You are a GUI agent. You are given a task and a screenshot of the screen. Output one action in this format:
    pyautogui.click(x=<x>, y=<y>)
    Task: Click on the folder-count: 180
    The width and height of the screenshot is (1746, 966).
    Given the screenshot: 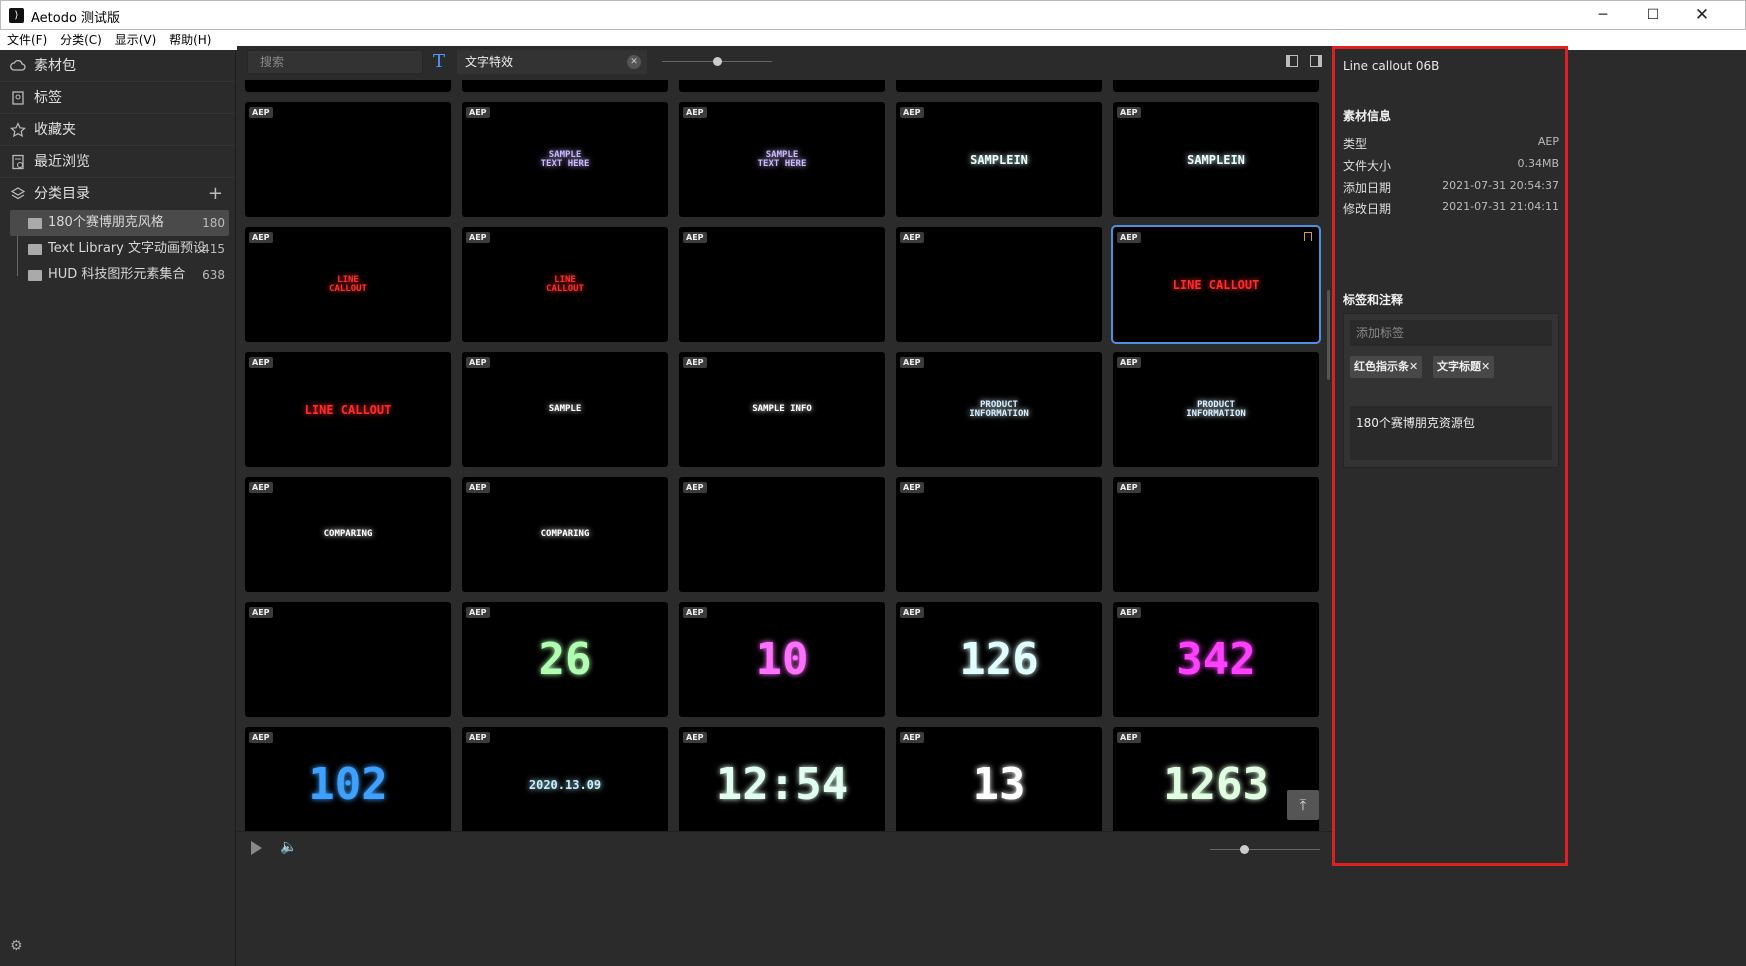 What is the action you would take?
    pyautogui.click(x=213, y=223)
    